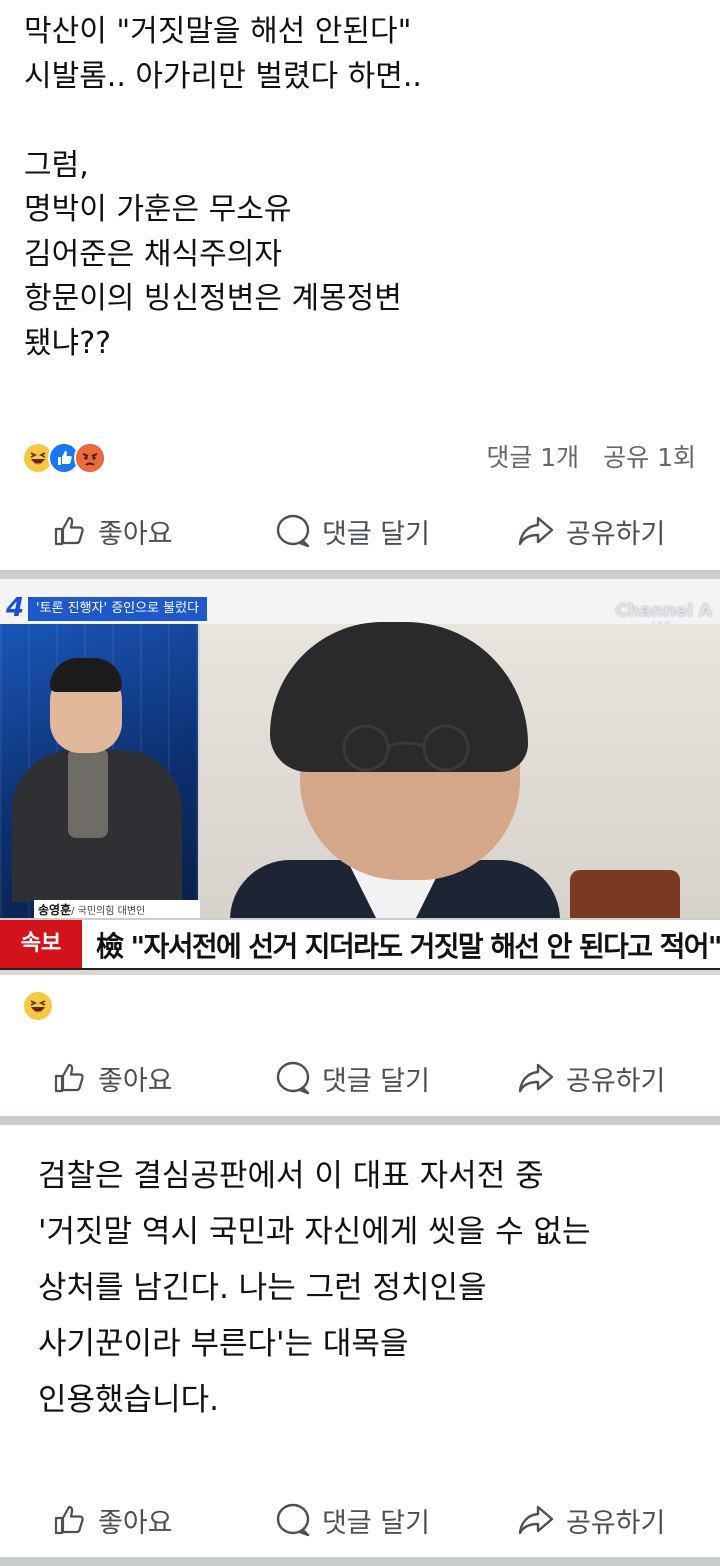 Image resolution: width=720 pixels, height=1566 pixels. What do you see at coordinates (64, 458) in the screenshot?
I see `reaction-summary` at bounding box center [64, 458].